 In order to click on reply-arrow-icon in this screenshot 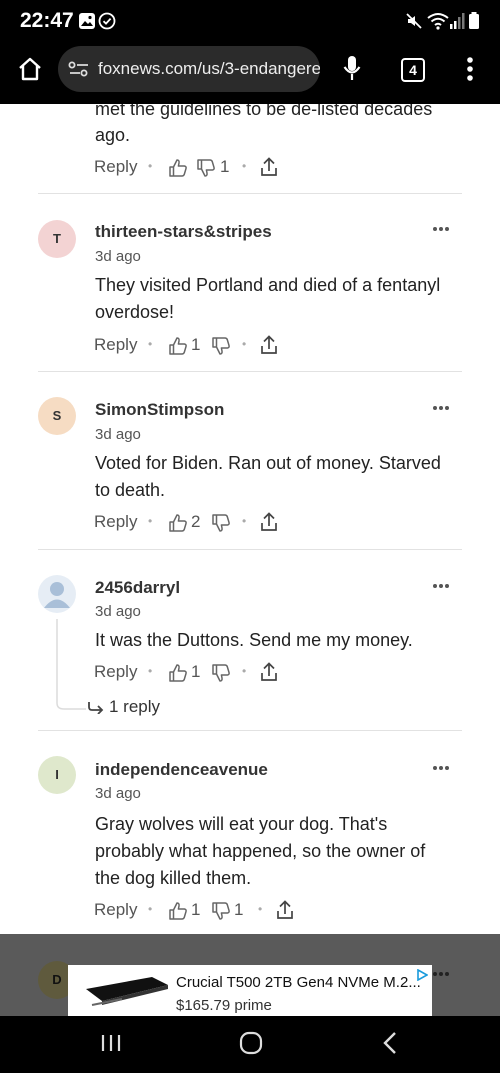, I will do `click(96, 708)`.